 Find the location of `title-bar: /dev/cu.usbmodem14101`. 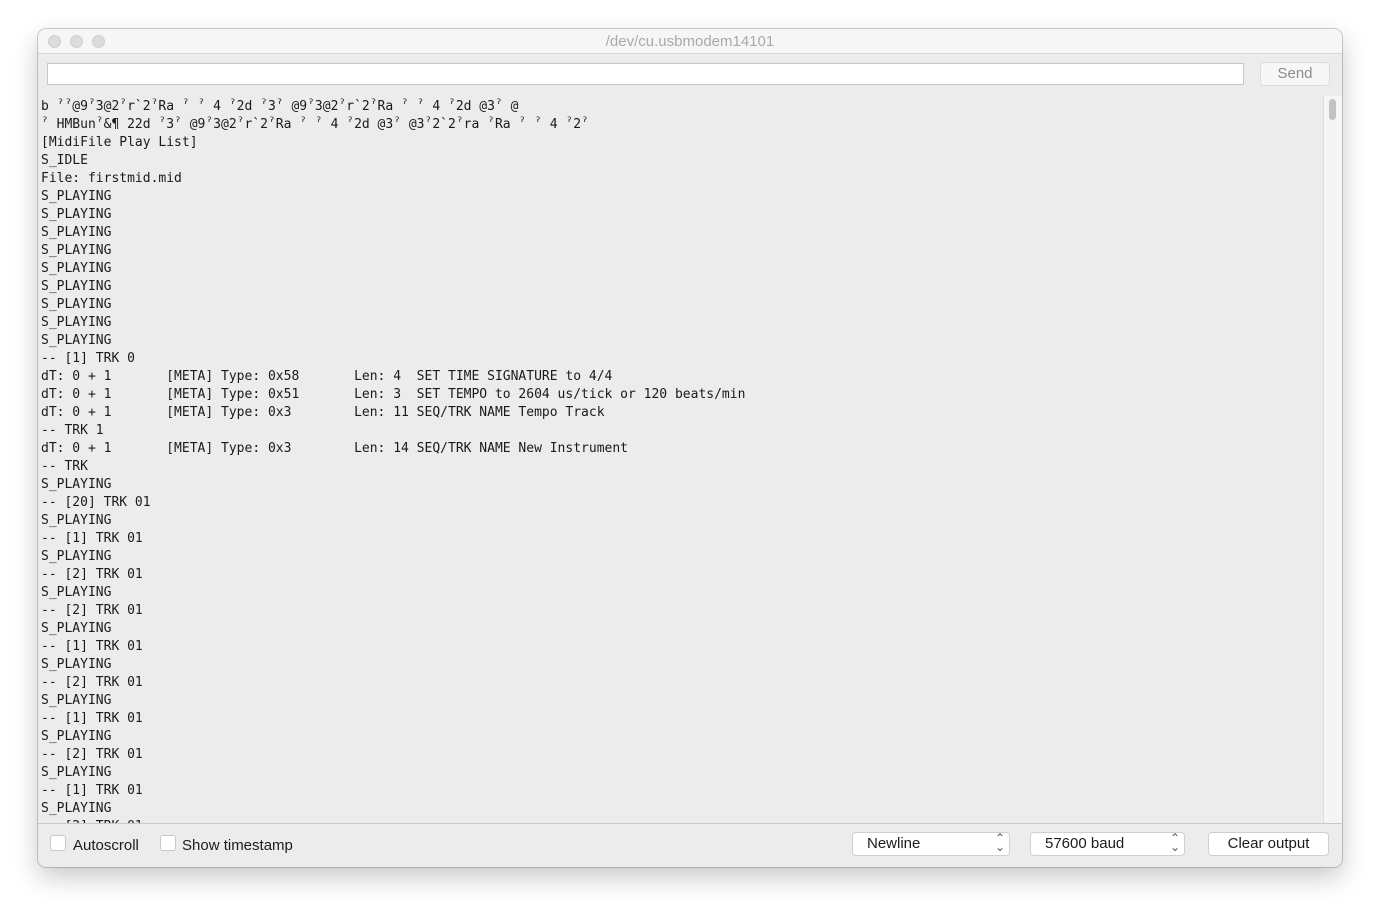

title-bar: /dev/cu.usbmodem14101 is located at coordinates (690, 41).